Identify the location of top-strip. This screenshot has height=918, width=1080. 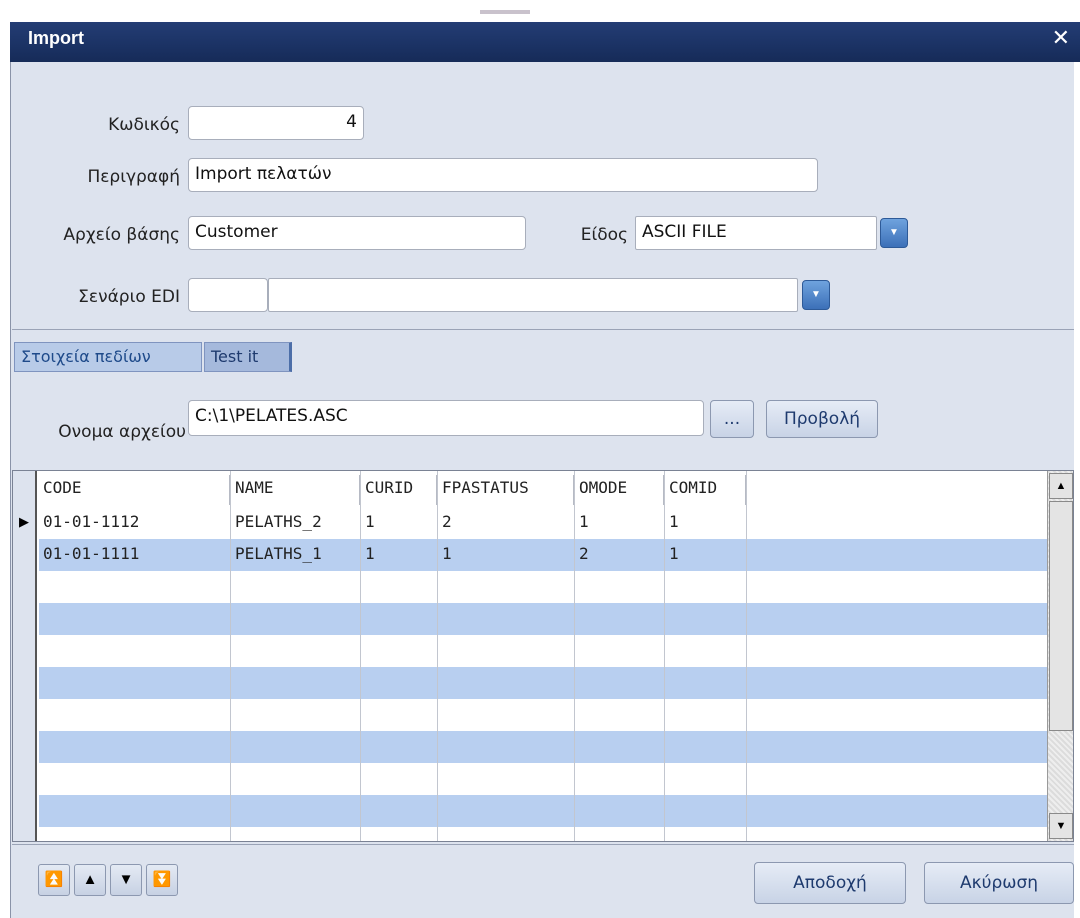
(540, 11).